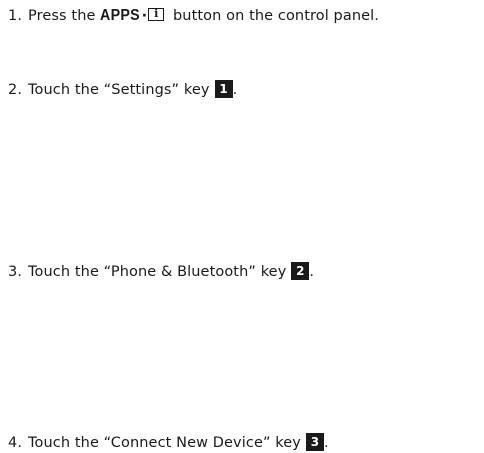 Image resolution: width=484 pixels, height=453 pixels. Describe the element at coordinates (164, 443) in the screenshot. I see `step-text-pre: Touch the “Connect New Device” key` at that location.